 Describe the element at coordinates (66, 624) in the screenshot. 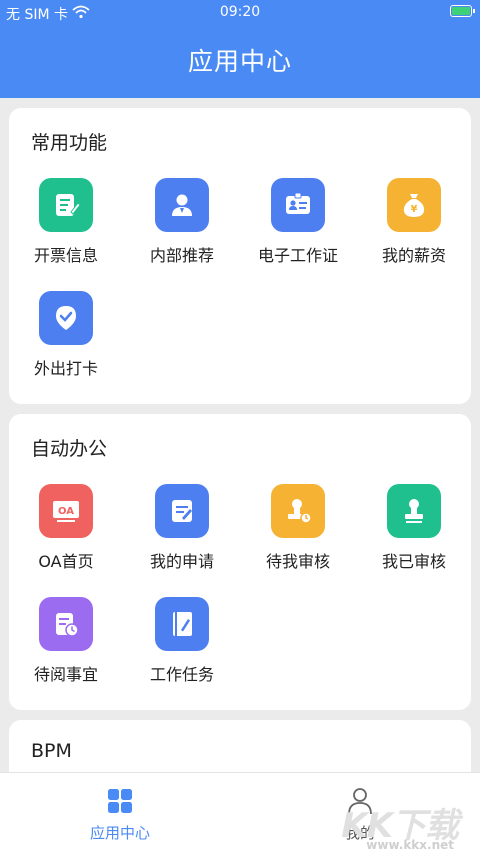

I see `doc-clock-icon` at that location.